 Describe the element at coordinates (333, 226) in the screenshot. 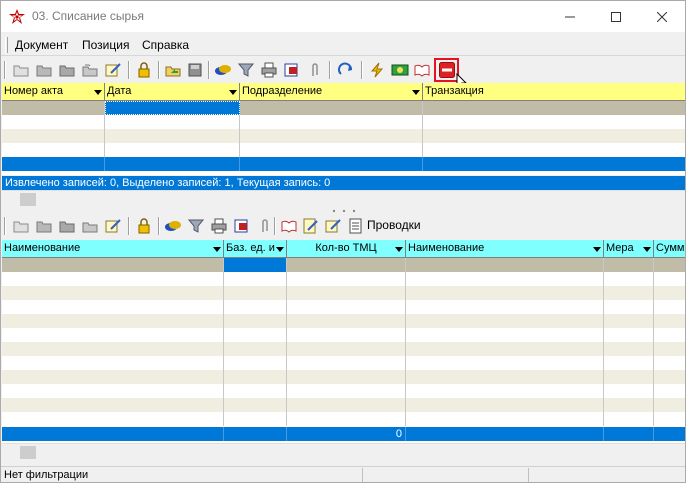

I see `edit-notes-2-button` at that location.